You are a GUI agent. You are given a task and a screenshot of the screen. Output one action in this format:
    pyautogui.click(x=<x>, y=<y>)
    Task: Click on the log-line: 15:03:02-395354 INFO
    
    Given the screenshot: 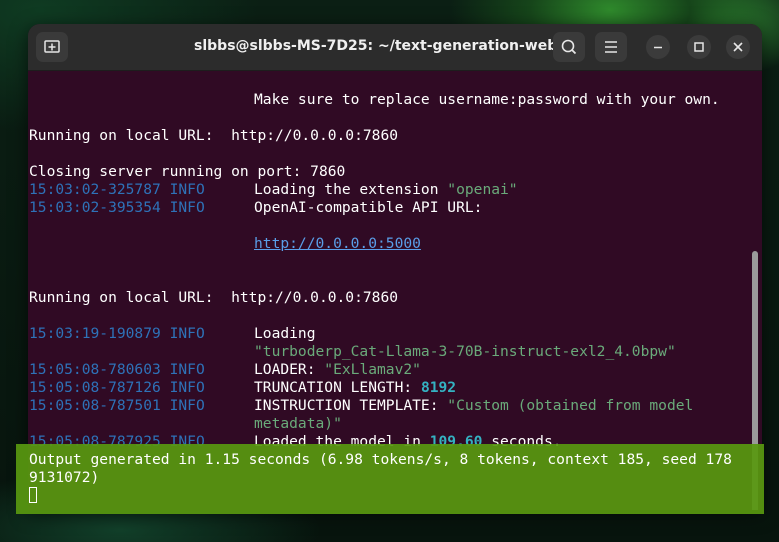 What is the action you would take?
    pyautogui.click(x=117, y=208)
    